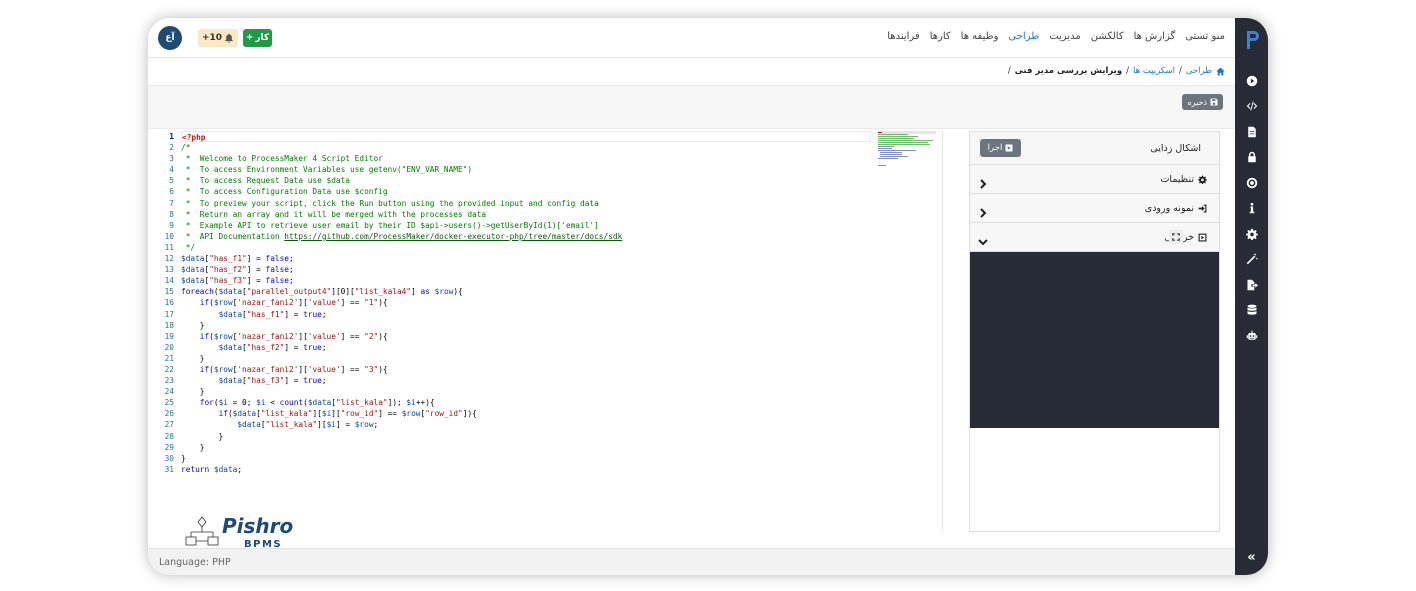  I want to click on code-line: $data["has_f3"] = true;, so click(526, 380).